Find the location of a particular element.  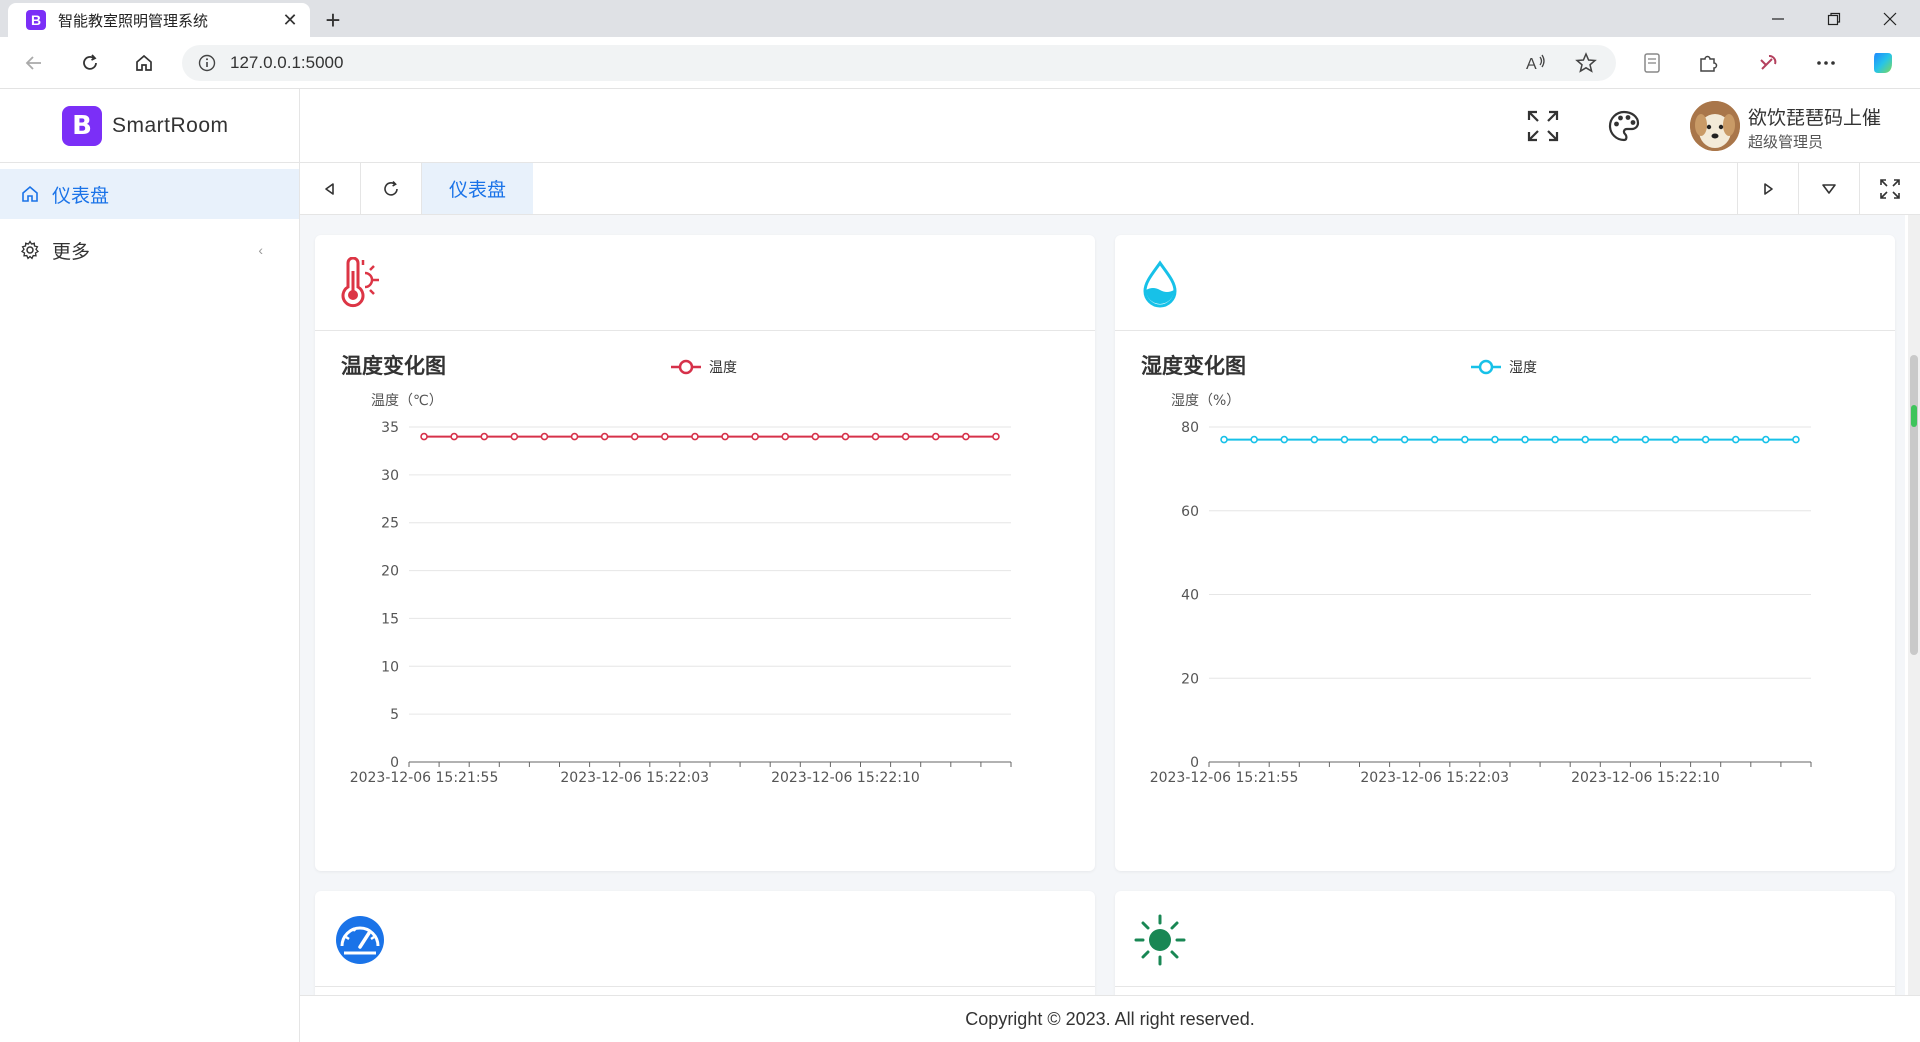

tab-title: 智能教室照明管理系统 is located at coordinates (133, 21).